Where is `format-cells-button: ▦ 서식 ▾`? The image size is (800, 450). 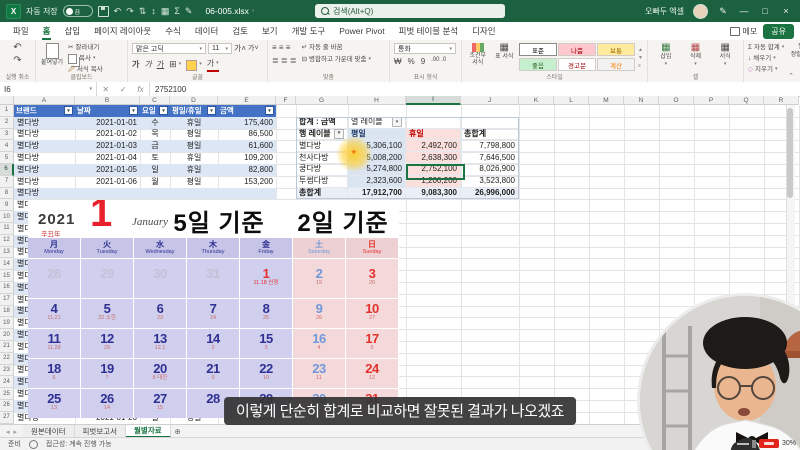 format-cells-button: ▦ 서식 ▾ is located at coordinates (725, 55).